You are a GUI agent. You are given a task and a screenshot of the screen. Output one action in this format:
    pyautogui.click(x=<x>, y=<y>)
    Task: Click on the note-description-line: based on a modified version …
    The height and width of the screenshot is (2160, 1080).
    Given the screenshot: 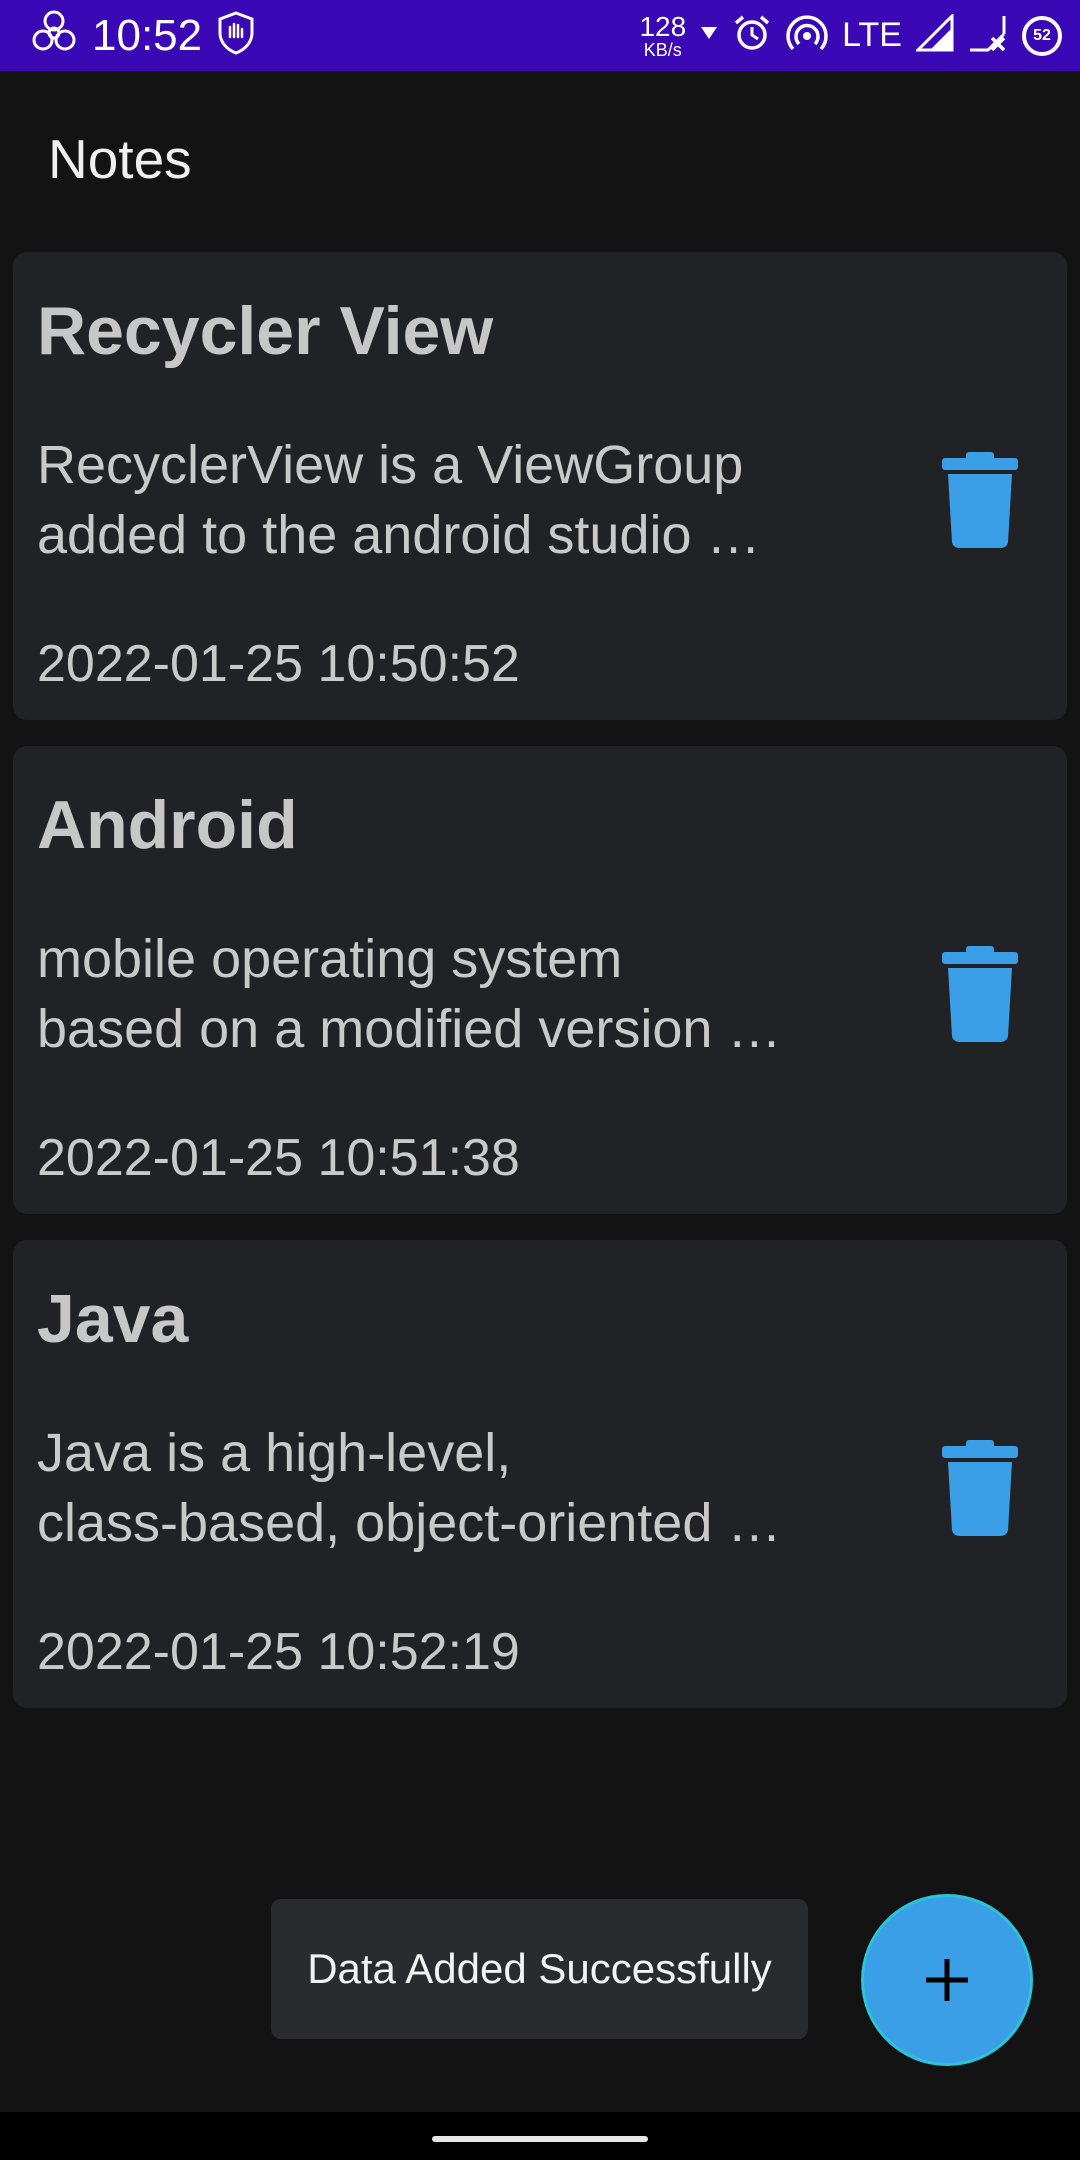 What is the action you would take?
    pyautogui.click(x=409, y=1029)
    